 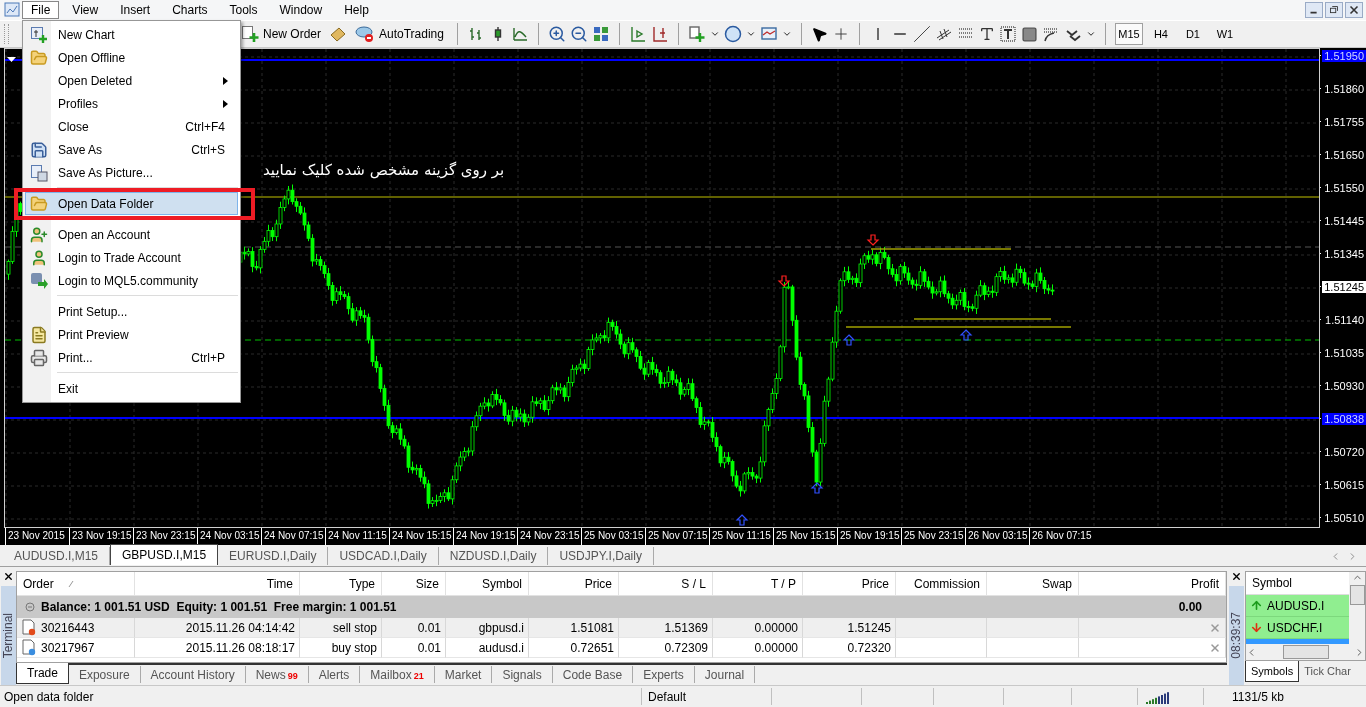 What do you see at coordinates (519, 34) in the screenshot?
I see `line-chart-icon` at bounding box center [519, 34].